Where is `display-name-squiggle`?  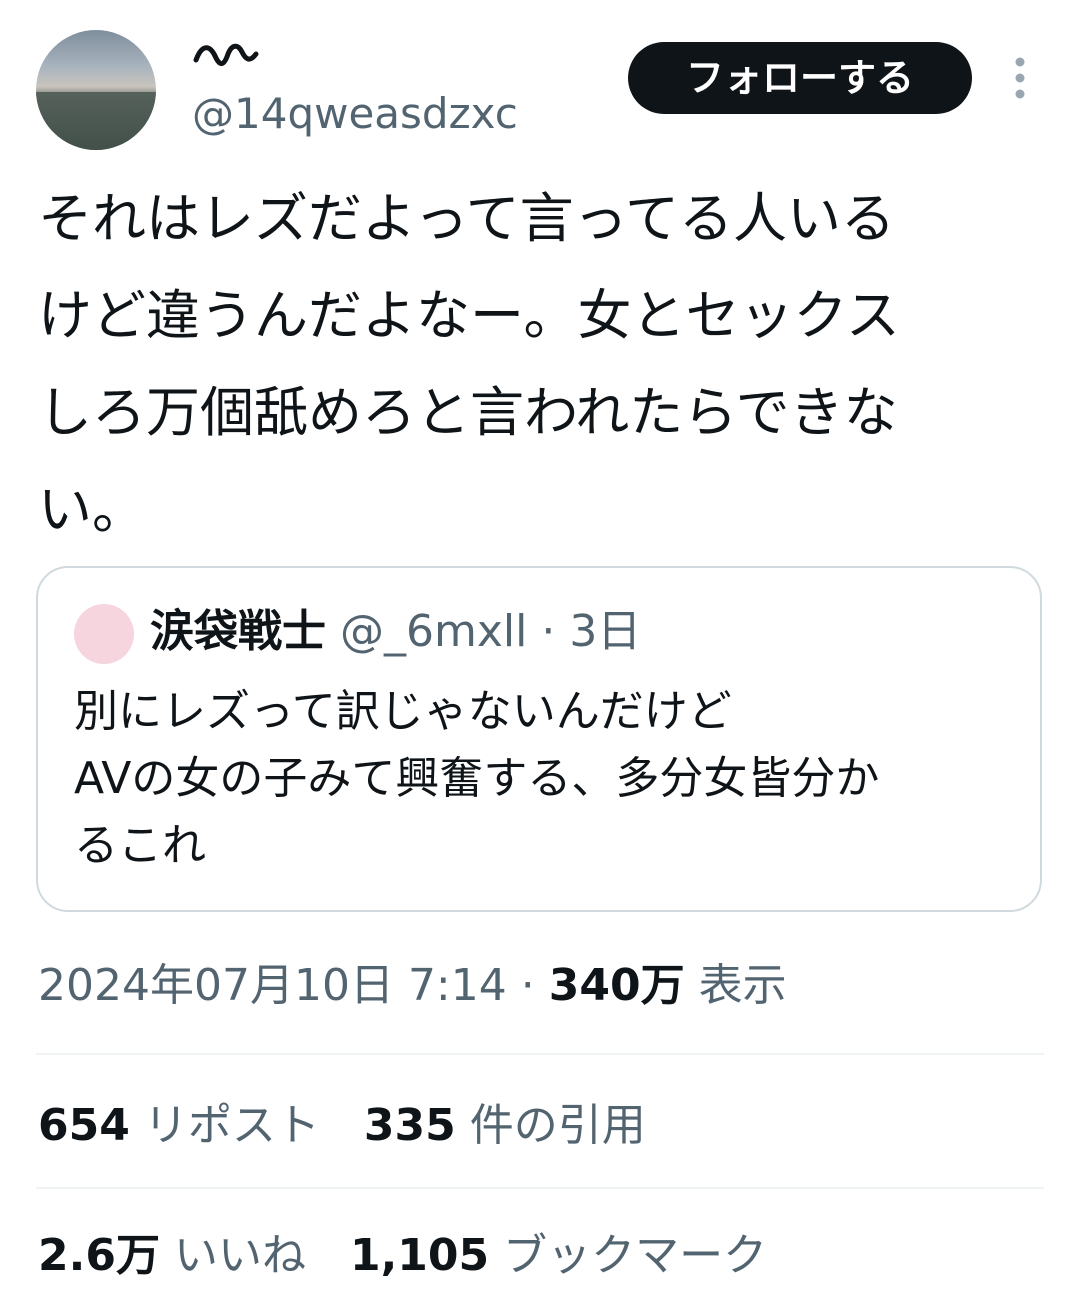 display-name-squiggle is located at coordinates (226, 54).